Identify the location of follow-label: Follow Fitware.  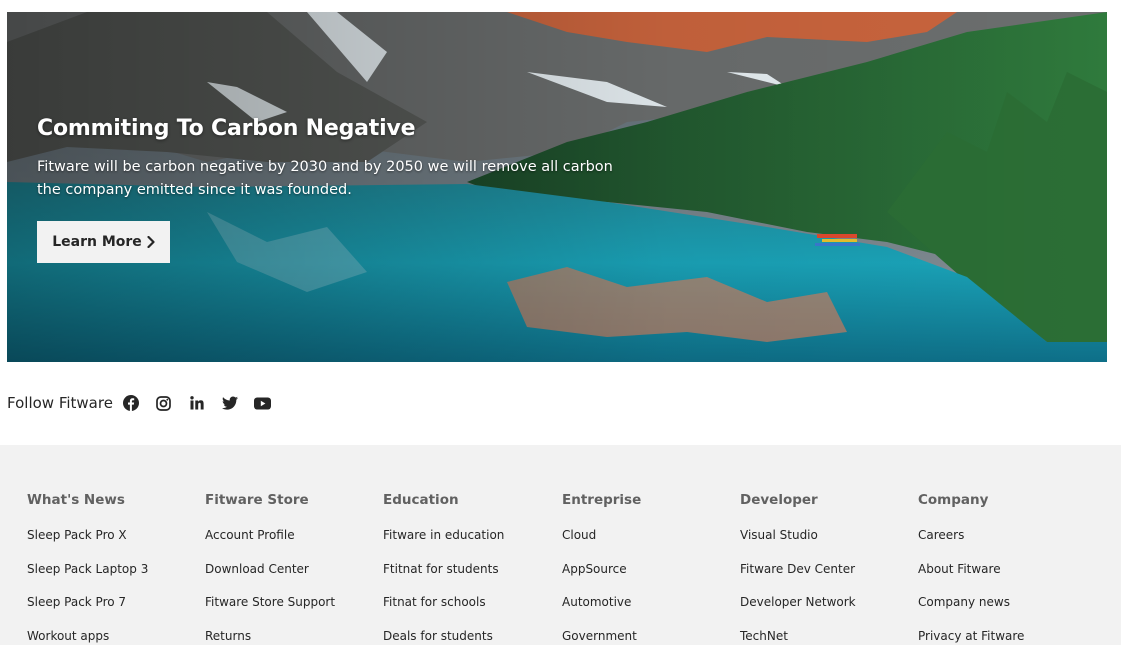
(60, 403).